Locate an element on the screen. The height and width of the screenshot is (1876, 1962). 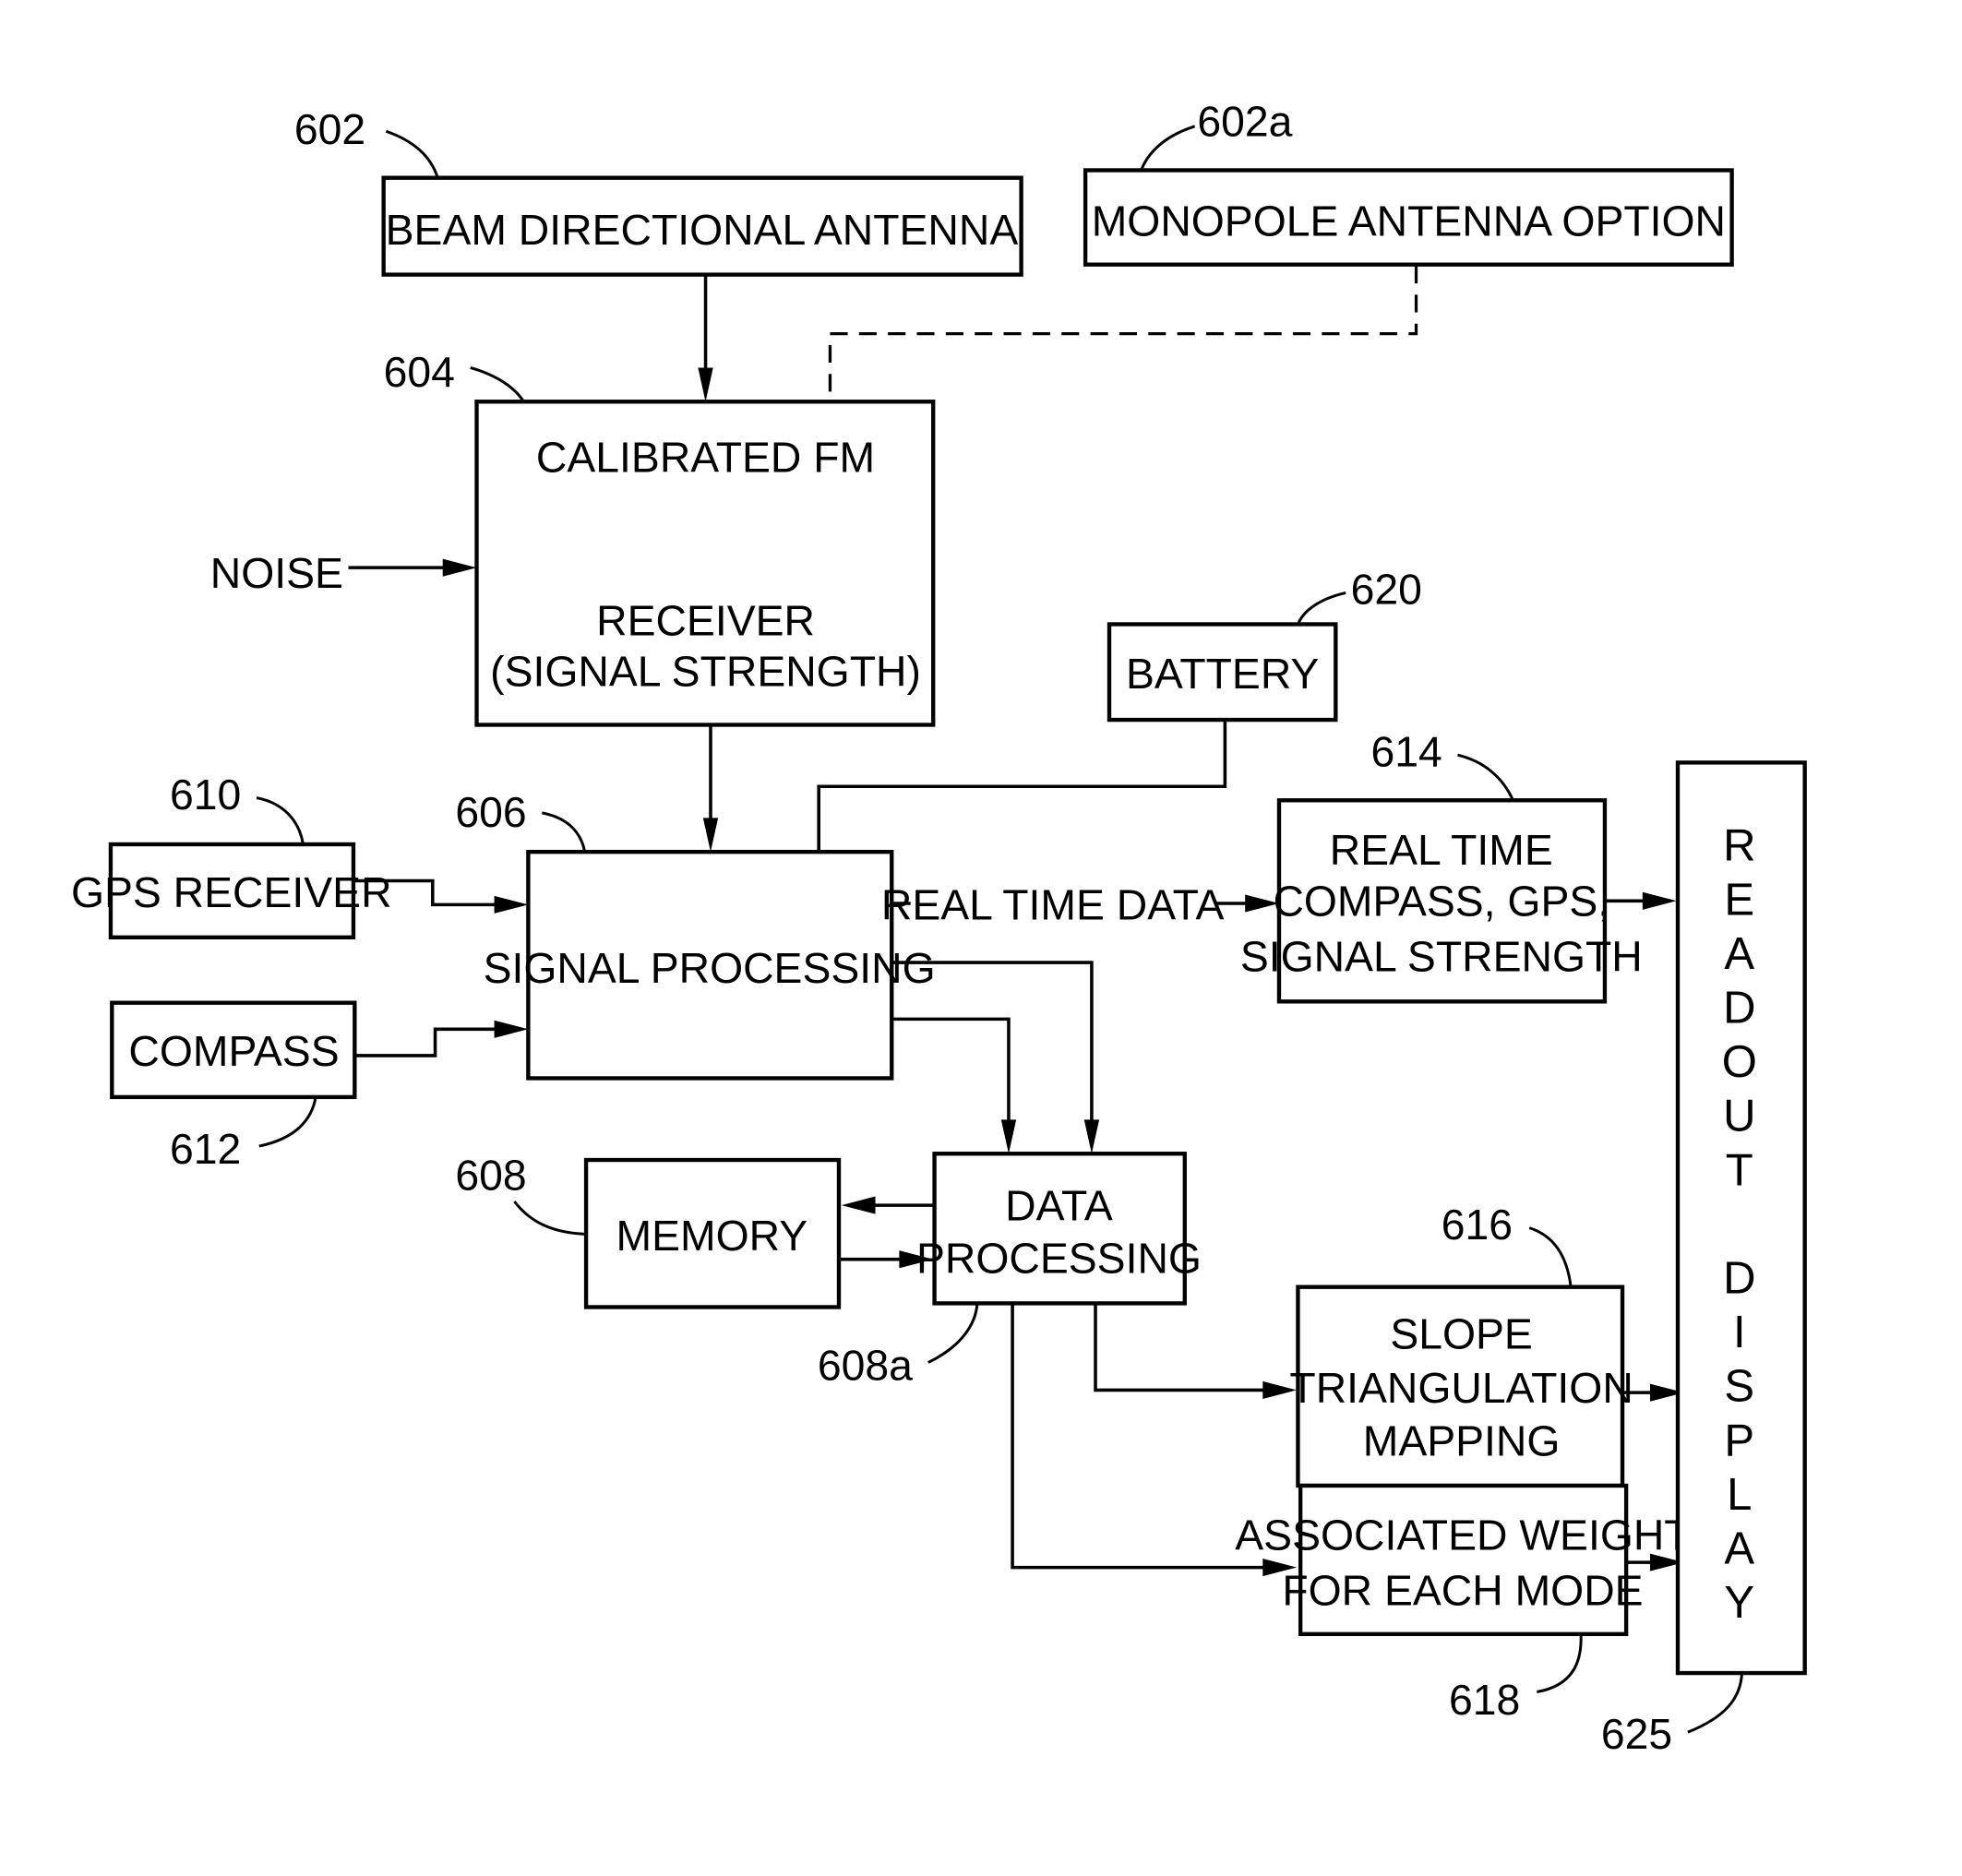
associated-weight-block: ASSOCIATED WEIGHT FOR EACH MODE is located at coordinates (1463, 1560).